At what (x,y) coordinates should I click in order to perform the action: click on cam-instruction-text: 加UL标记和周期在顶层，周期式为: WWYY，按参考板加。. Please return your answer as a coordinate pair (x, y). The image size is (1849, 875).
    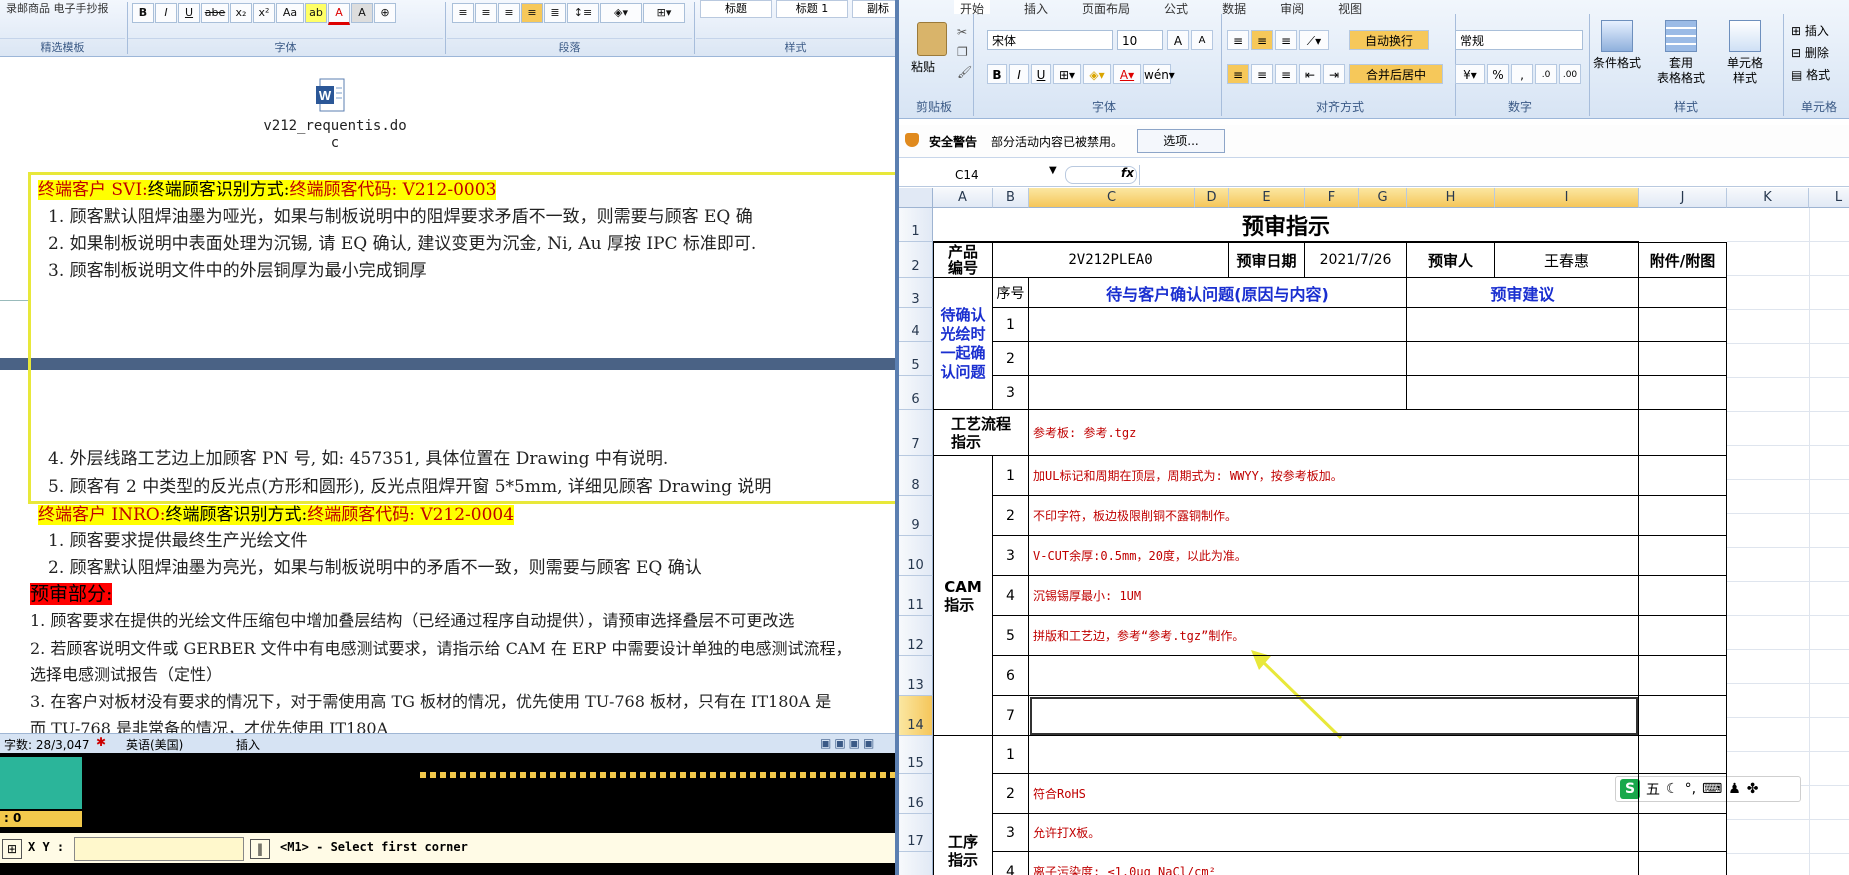
    Looking at the image, I should click on (1334, 476).